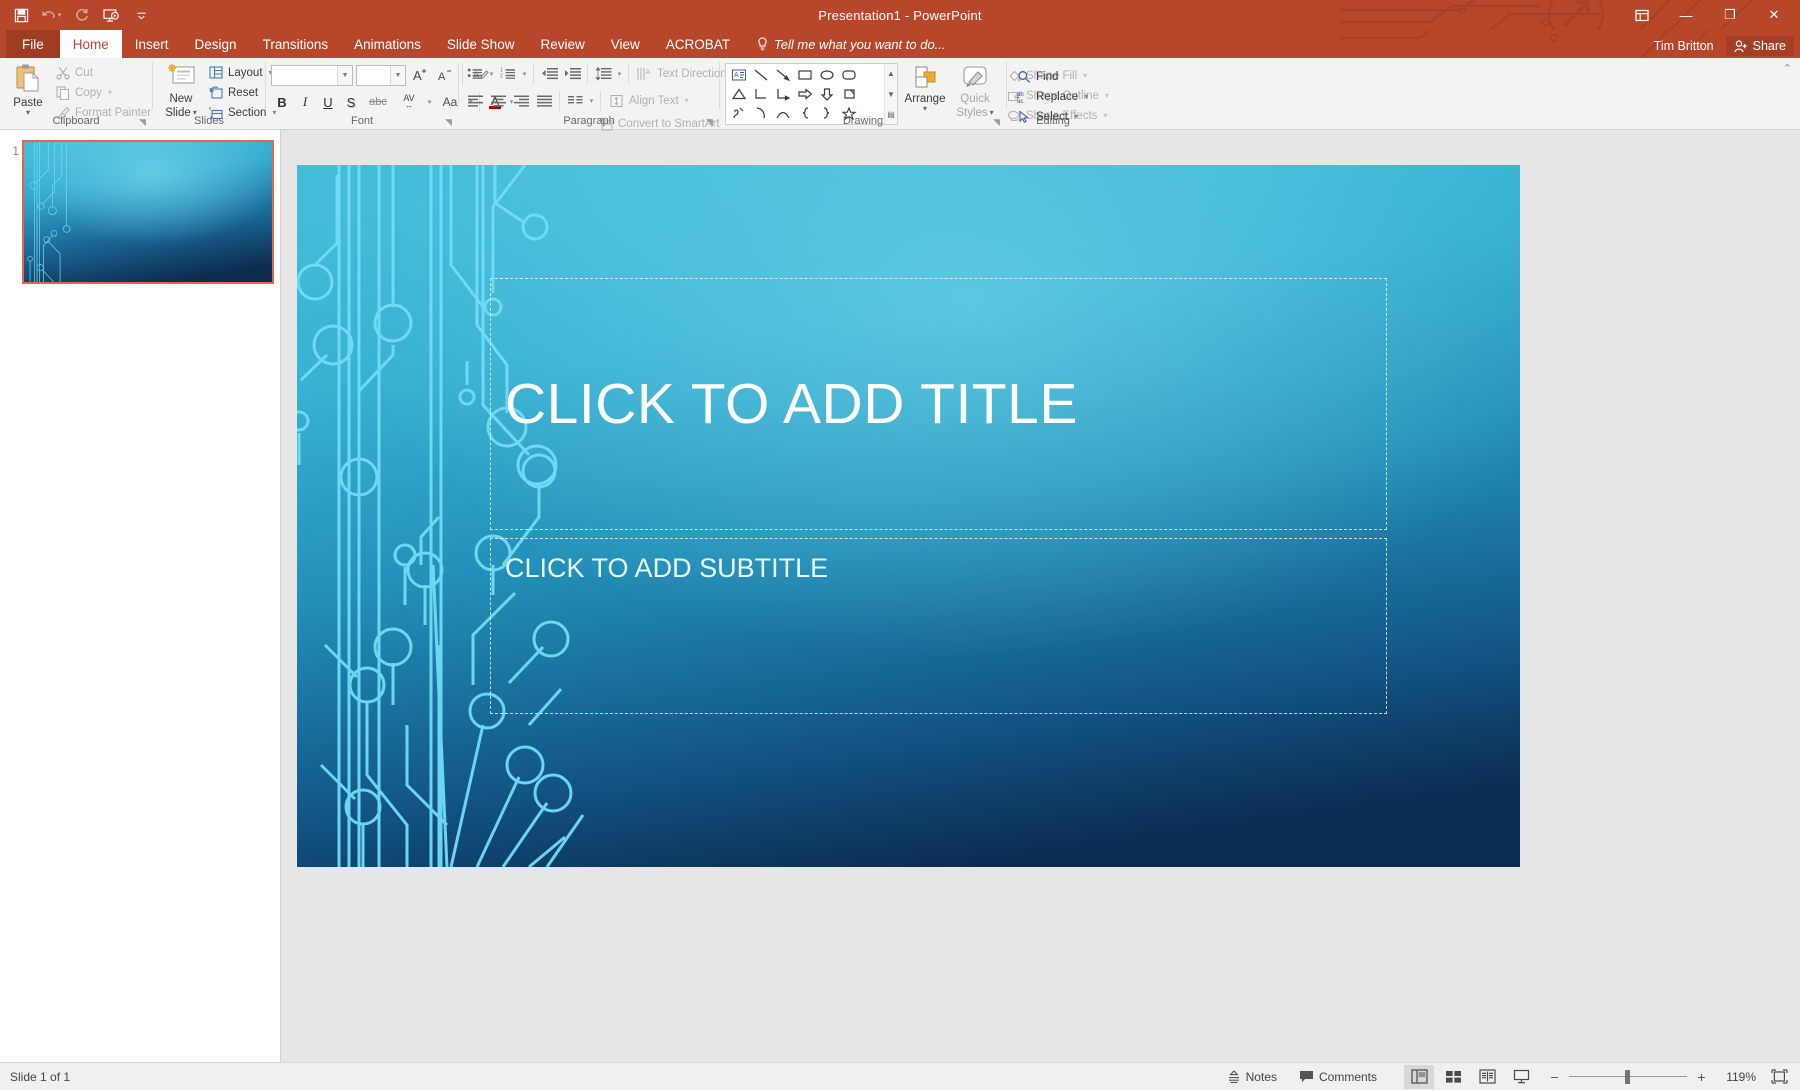 This screenshot has height=1090, width=1800. What do you see at coordinates (475, 100) in the screenshot?
I see `align-left-button` at bounding box center [475, 100].